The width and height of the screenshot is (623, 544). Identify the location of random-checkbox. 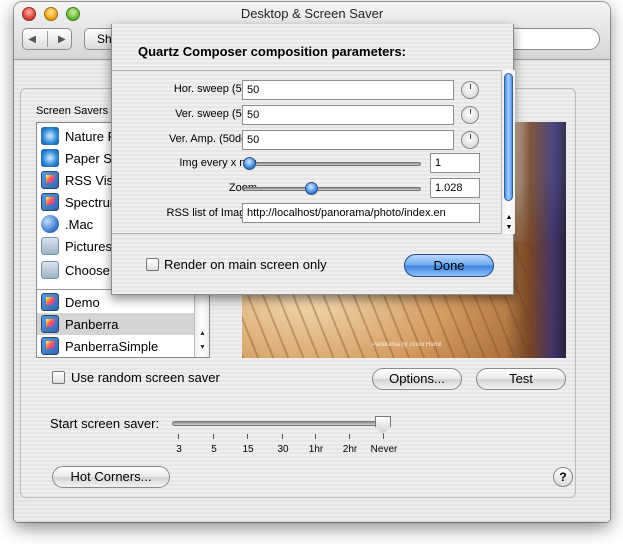
(58, 377).